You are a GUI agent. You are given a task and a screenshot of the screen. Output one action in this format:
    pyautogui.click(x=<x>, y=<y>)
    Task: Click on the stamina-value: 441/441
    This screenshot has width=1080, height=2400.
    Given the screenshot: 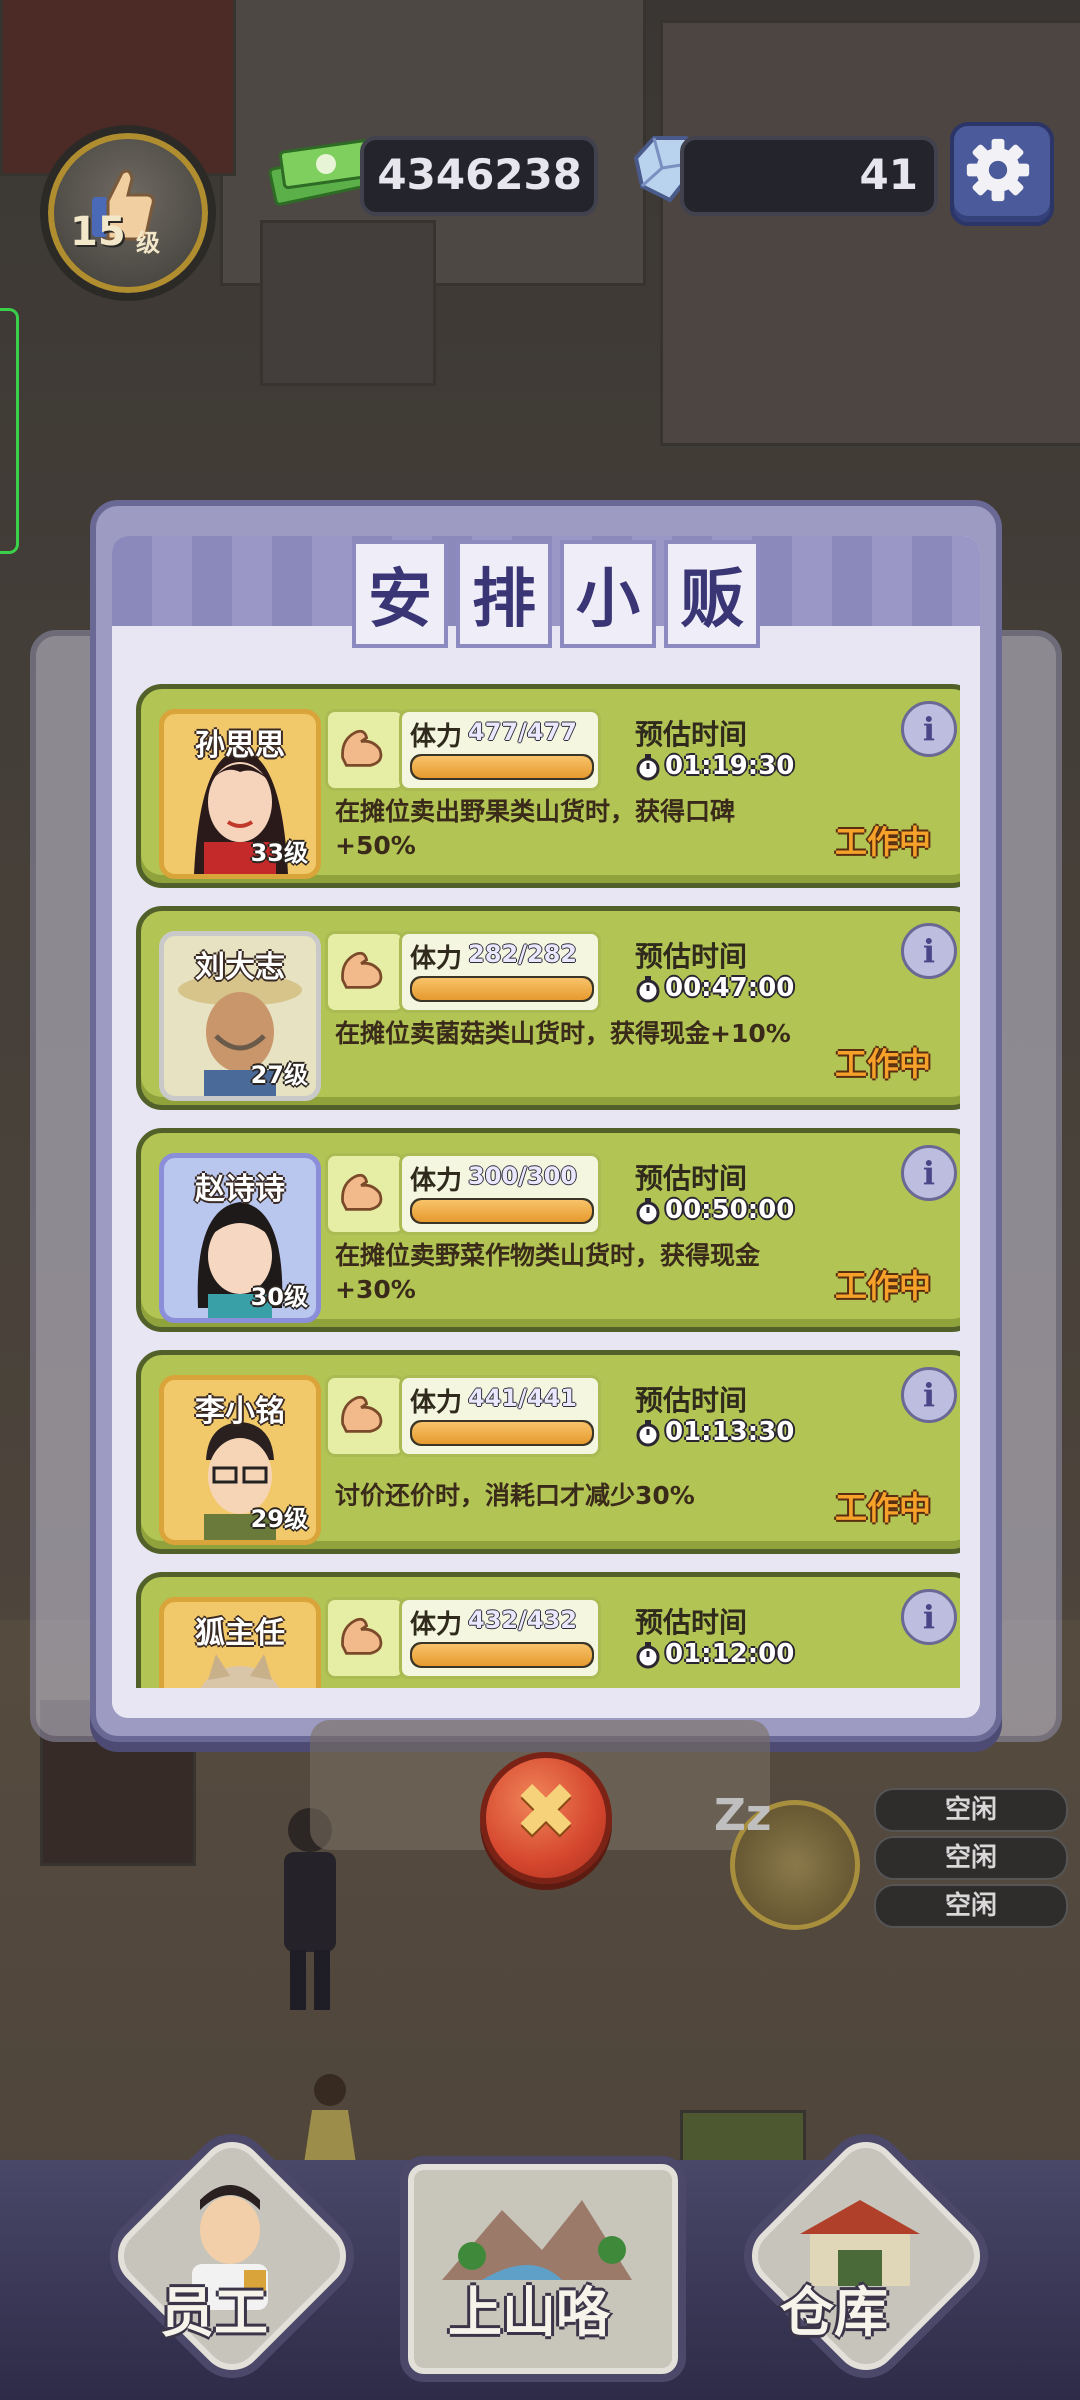 What is the action you would take?
    pyautogui.click(x=522, y=1398)
    